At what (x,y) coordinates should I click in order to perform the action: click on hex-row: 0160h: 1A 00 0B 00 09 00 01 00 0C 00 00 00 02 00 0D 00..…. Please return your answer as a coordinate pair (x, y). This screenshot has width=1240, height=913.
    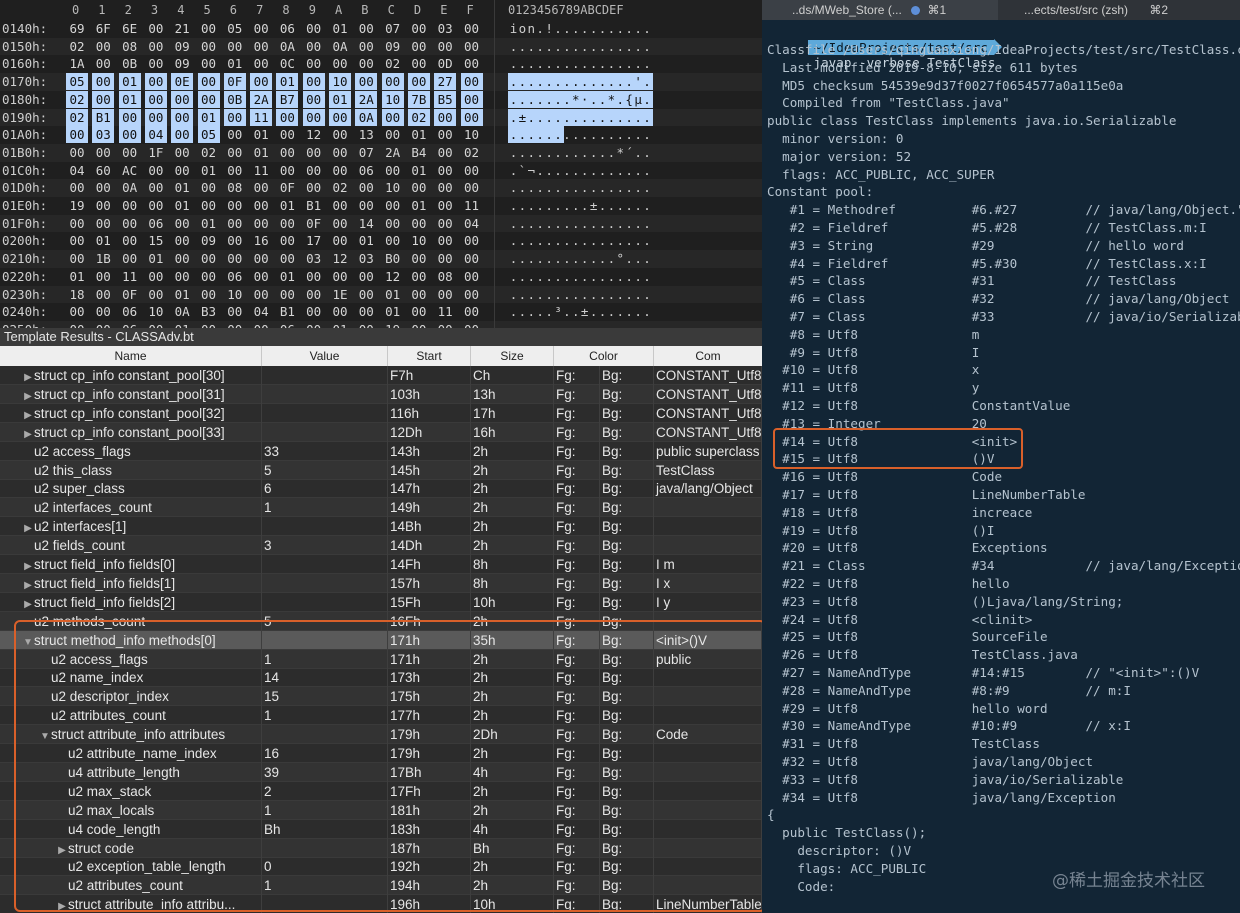
    Looking at the image, I should click on (381, 64).